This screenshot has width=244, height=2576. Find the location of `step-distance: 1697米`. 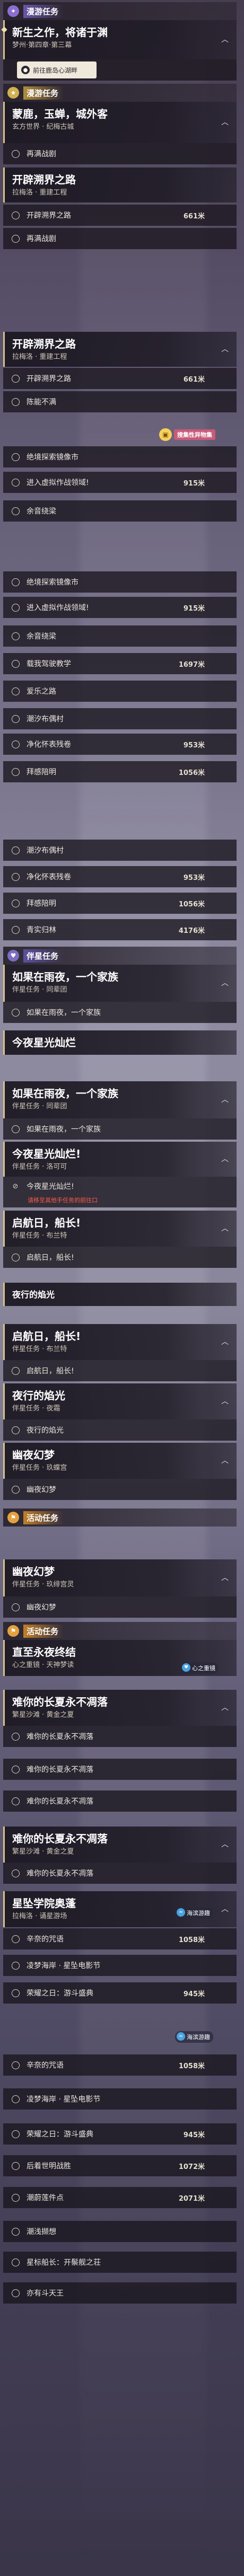

step-distance: 1697米 is located at coordinates (191, 664).